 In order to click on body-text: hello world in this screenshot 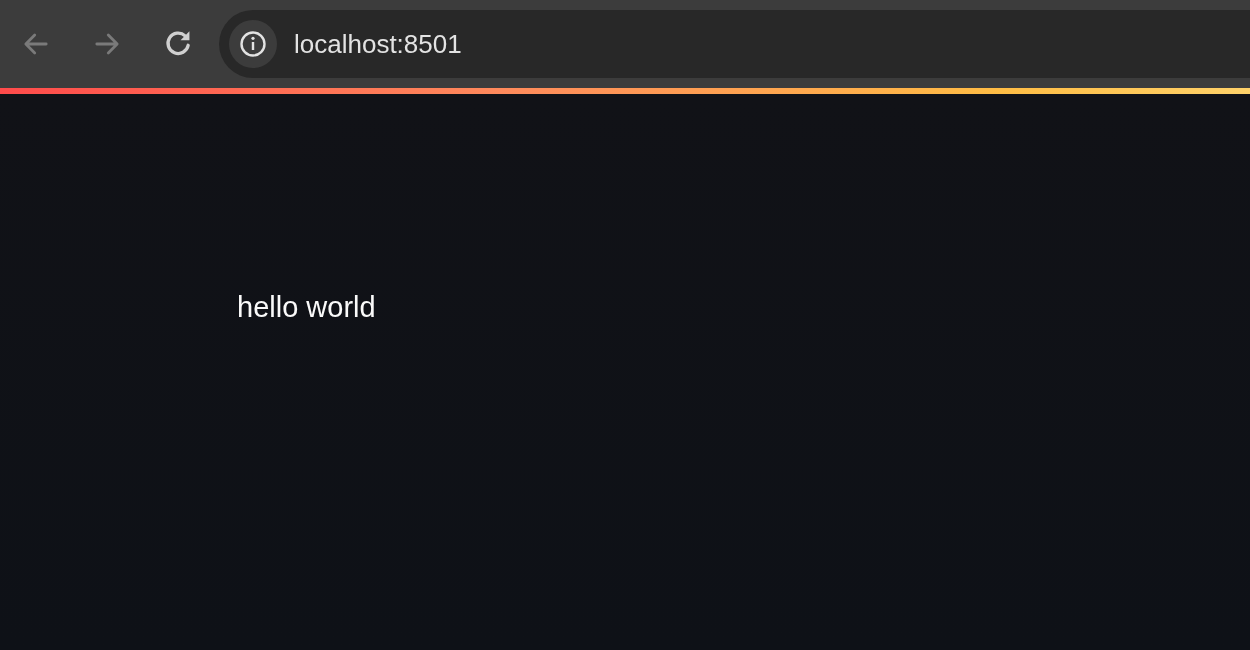, I will do `click(306, 307)`.